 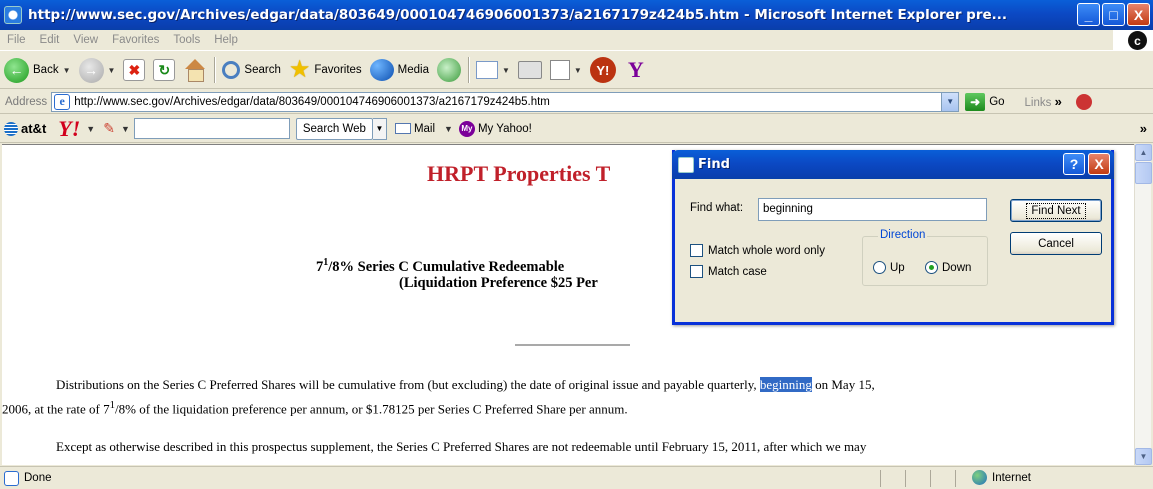 I want to click on page-done-icon, so click(x=11, y=478).